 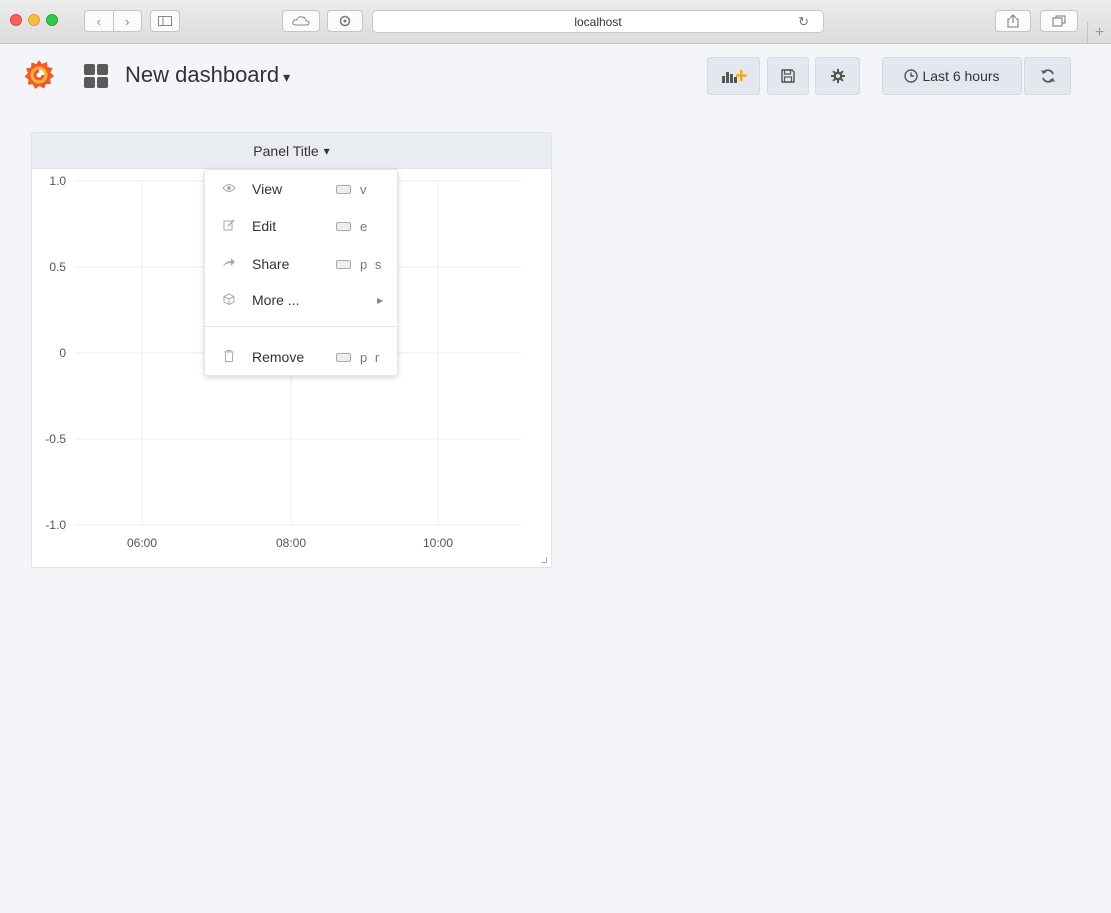 I want to click on reload-icon: ↻, so click(x=803, y=22).